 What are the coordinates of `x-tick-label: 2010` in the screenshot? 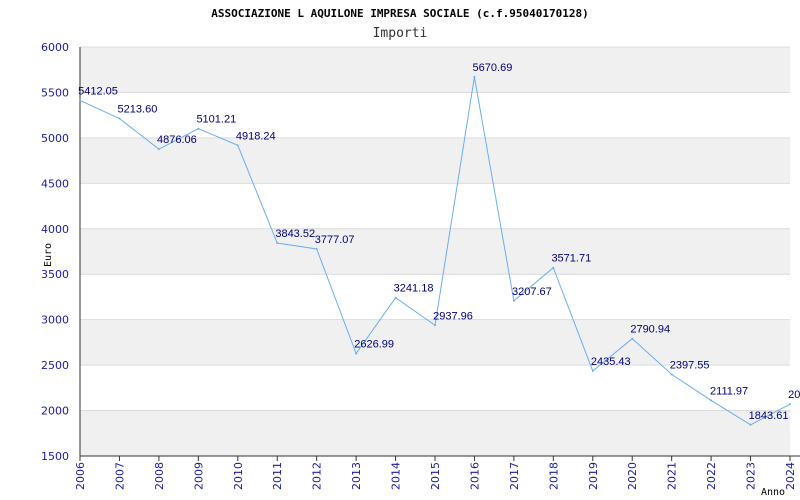 It's located at (238, 476).